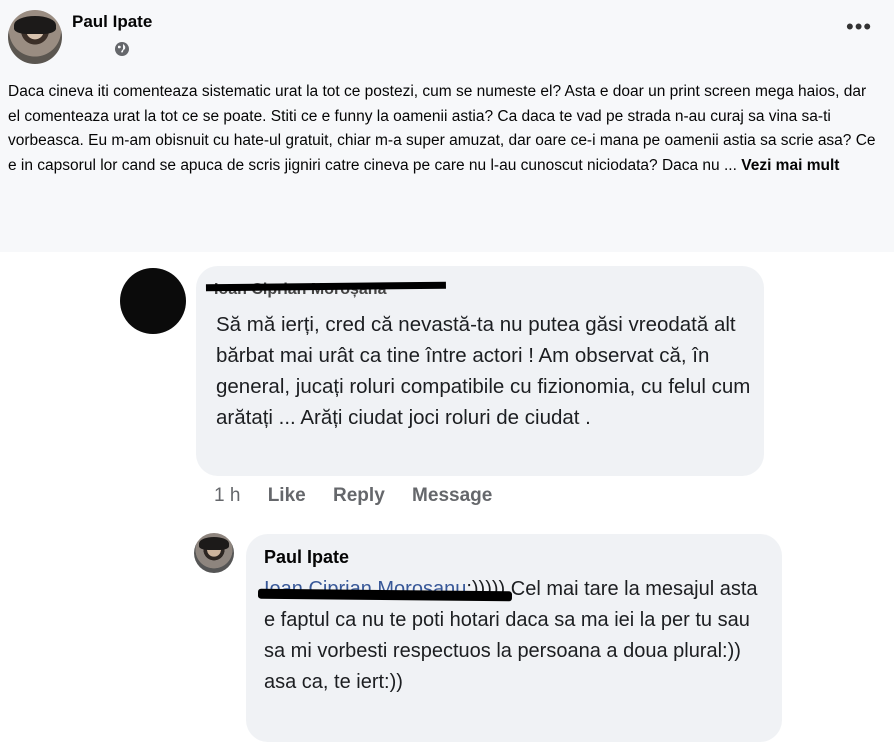 This screenshot has height=750, width=894. Describe the element at coordinates (153, 301) in the screenshot. I see `commenter-avatar` at that location.